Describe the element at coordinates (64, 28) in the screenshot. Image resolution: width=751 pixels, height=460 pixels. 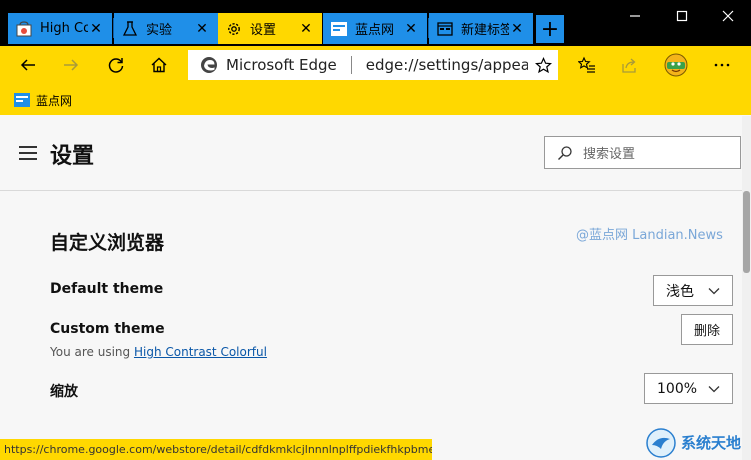
I see `tab-title: High Contrast Colorful` at that location.